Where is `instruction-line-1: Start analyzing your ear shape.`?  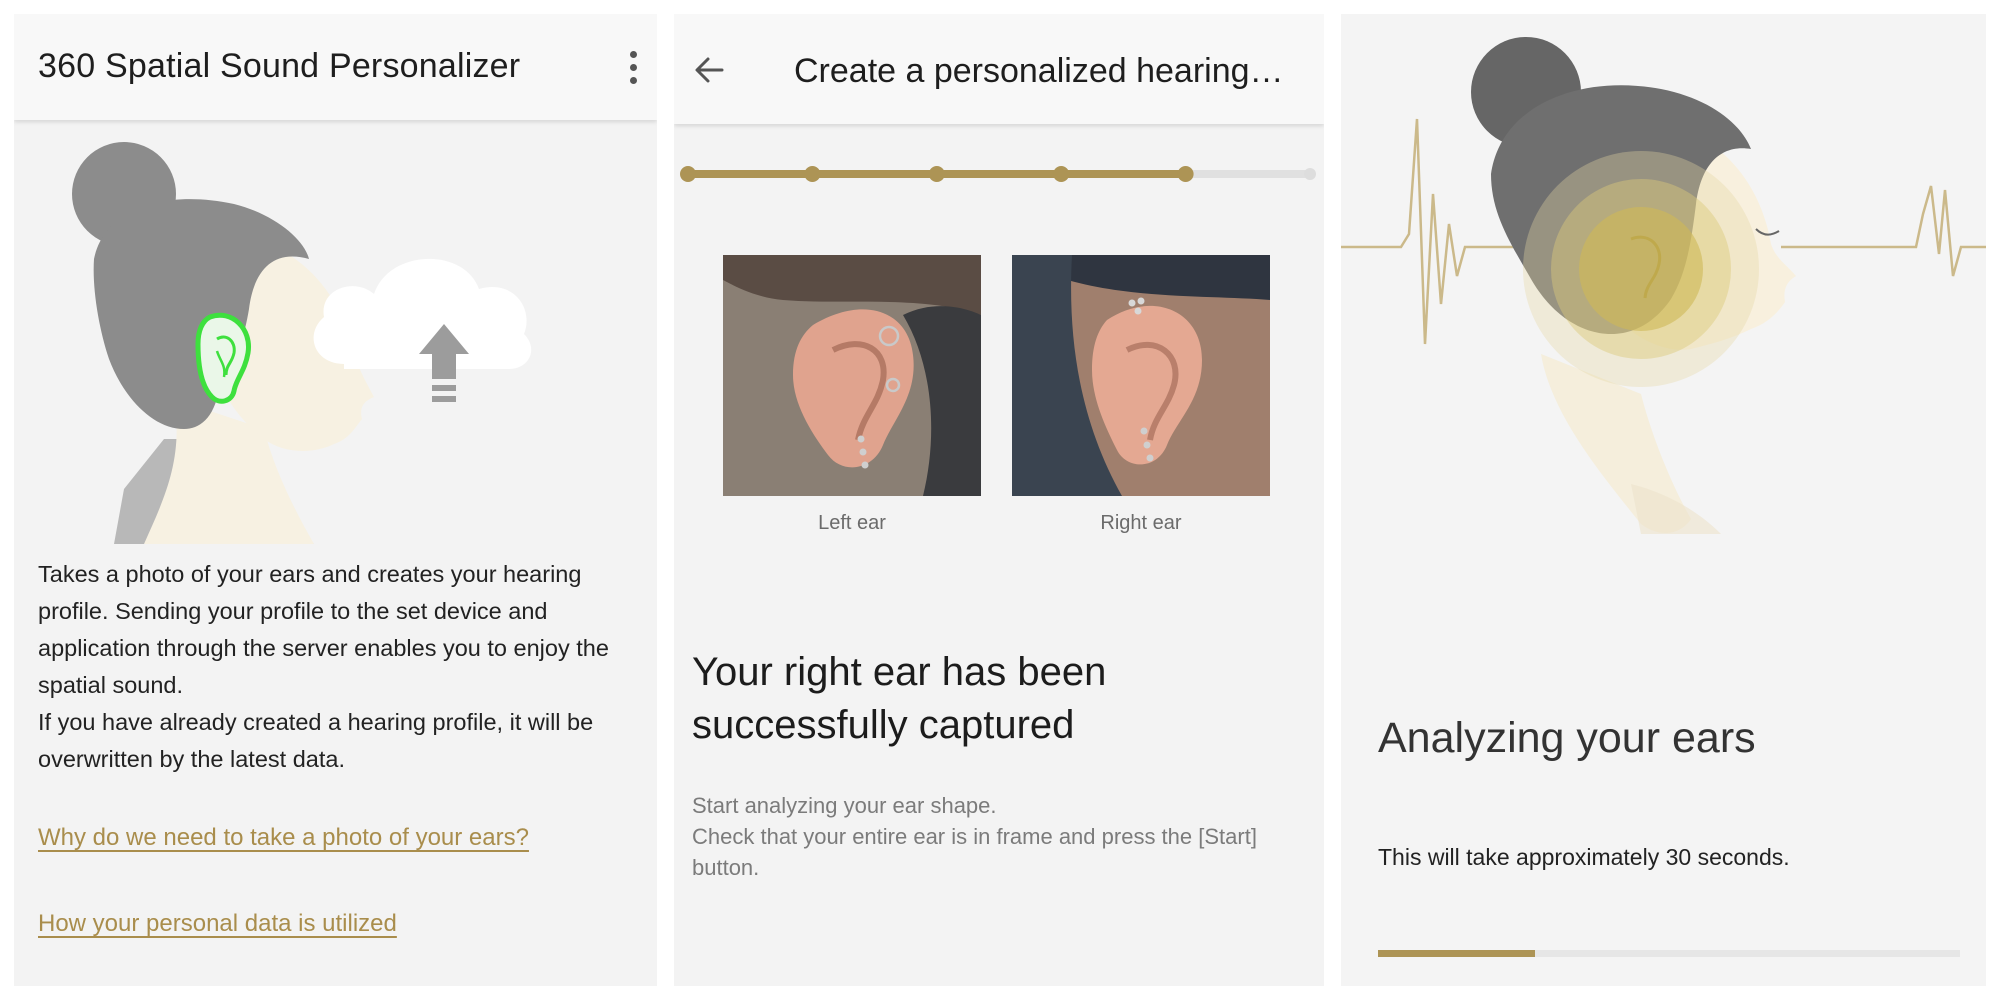 instruction-line-1: Start analyzing your ear shape. is located at coordinates (844, 805).